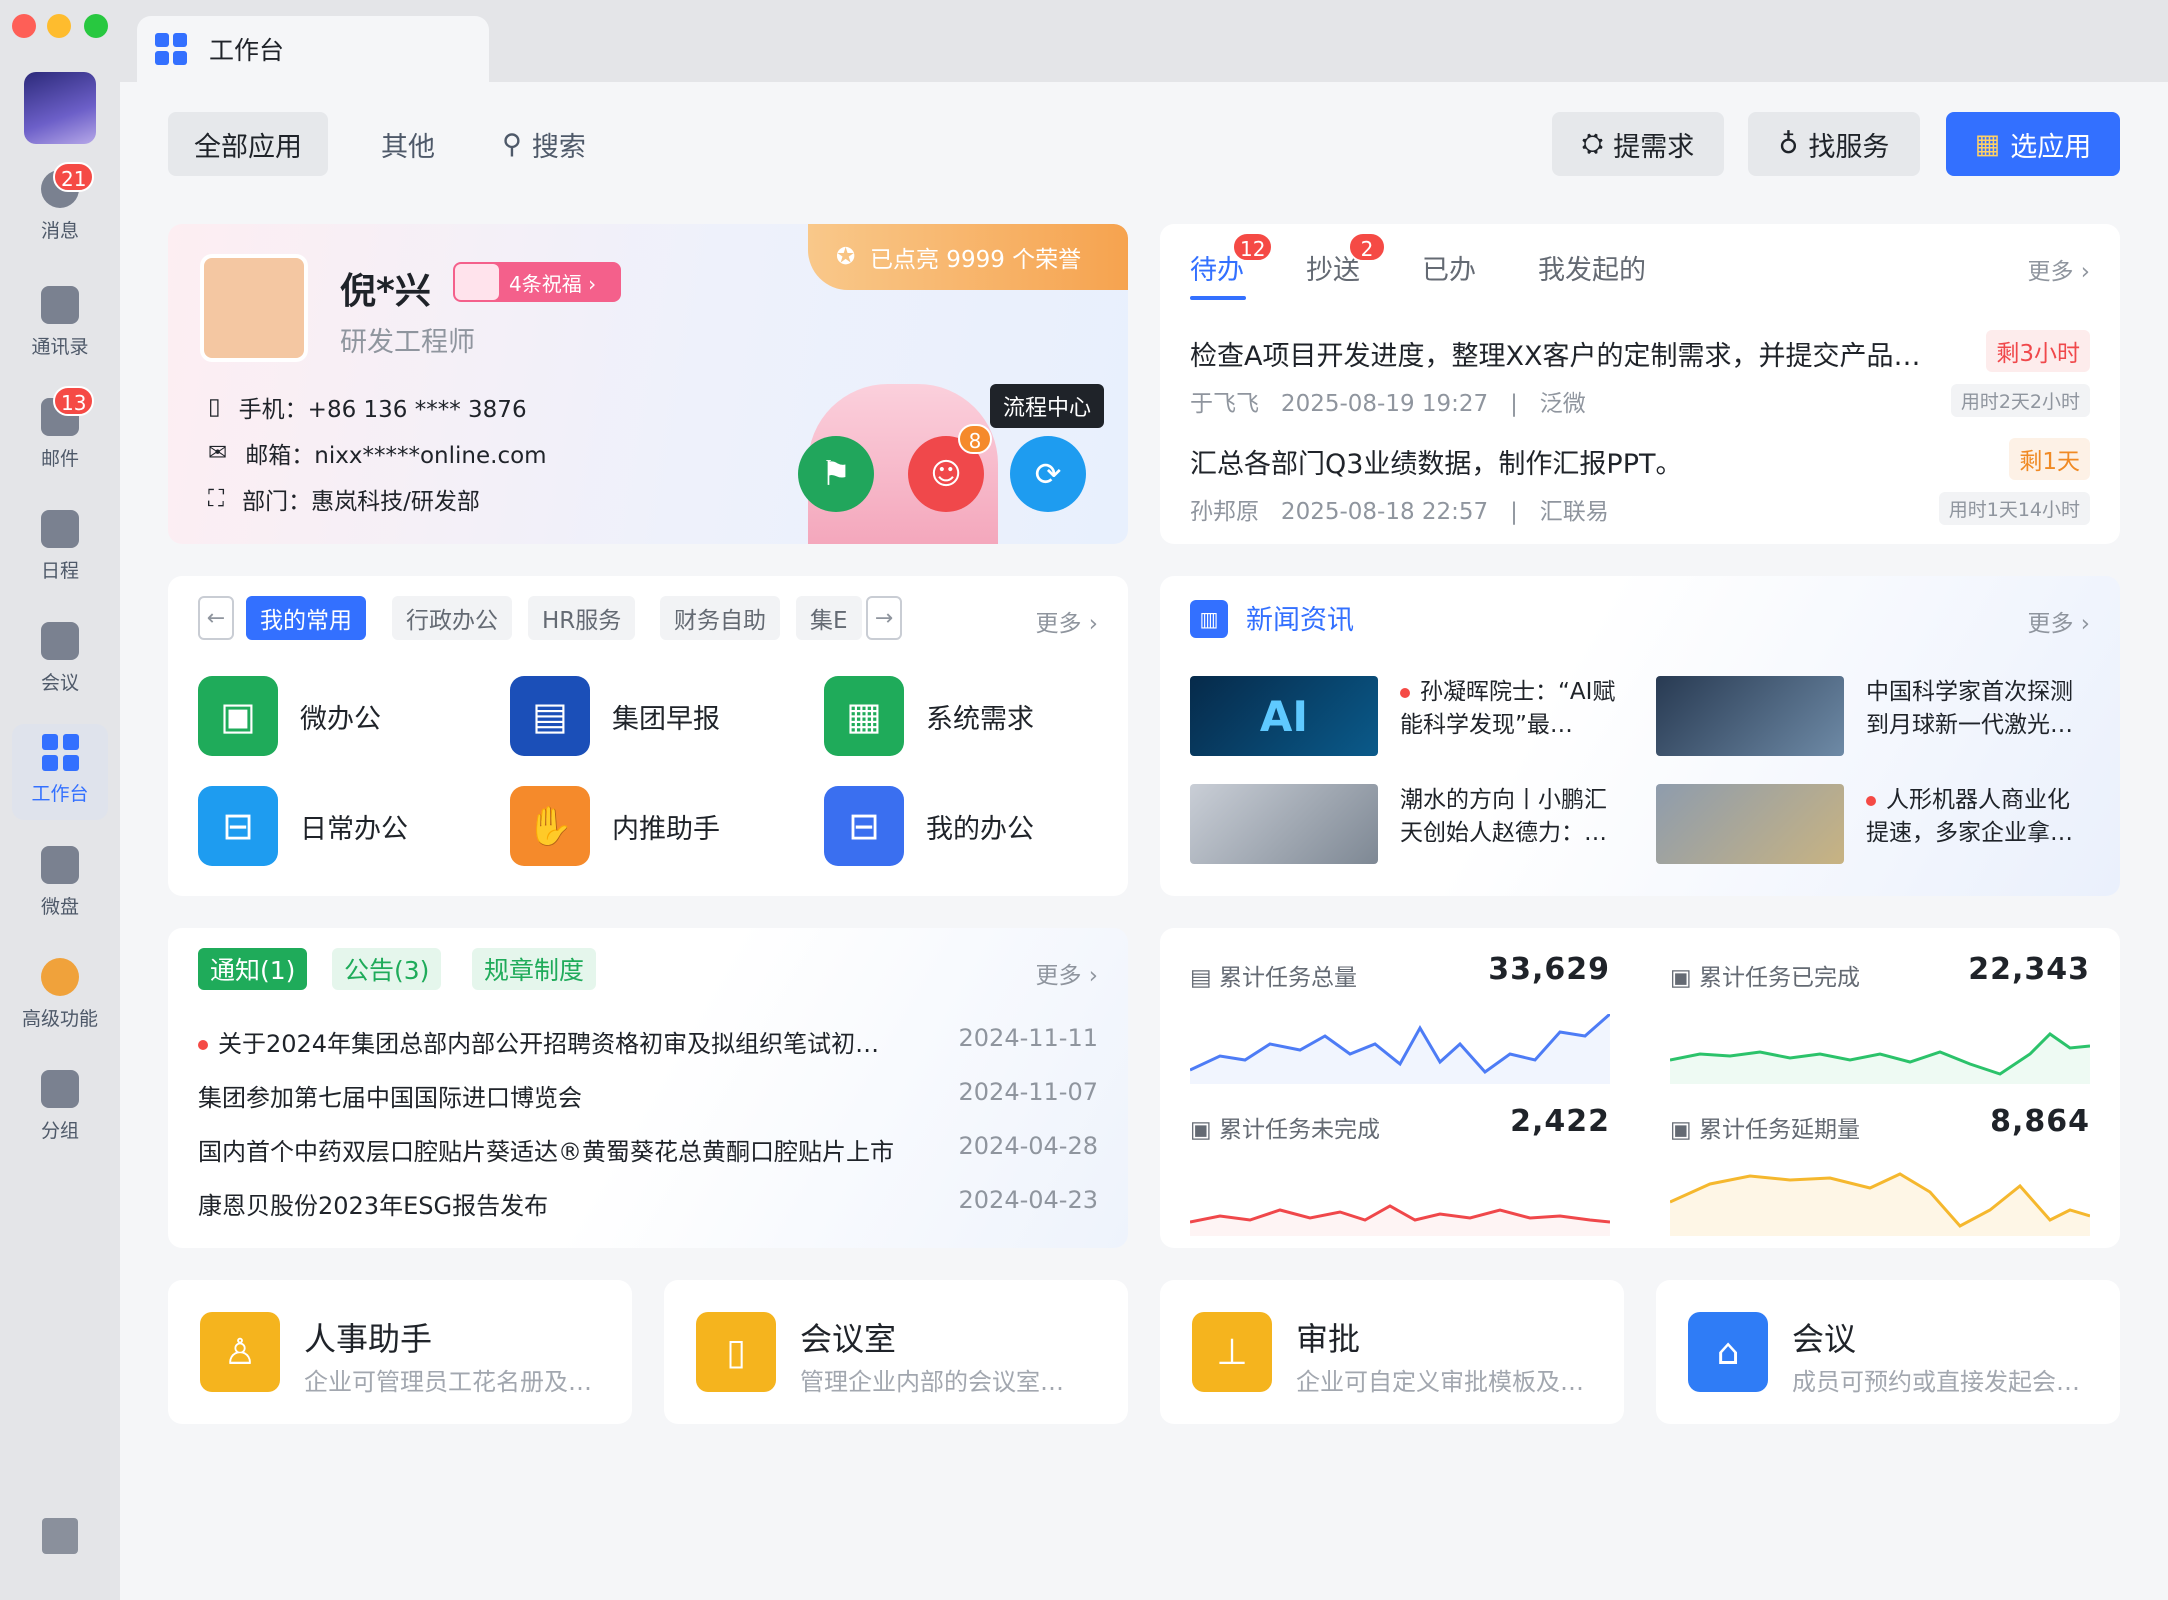 This screenshot has width=2168, height=1600. I want to click on notice-tab-rules: 规章制度, so click(534, 969).